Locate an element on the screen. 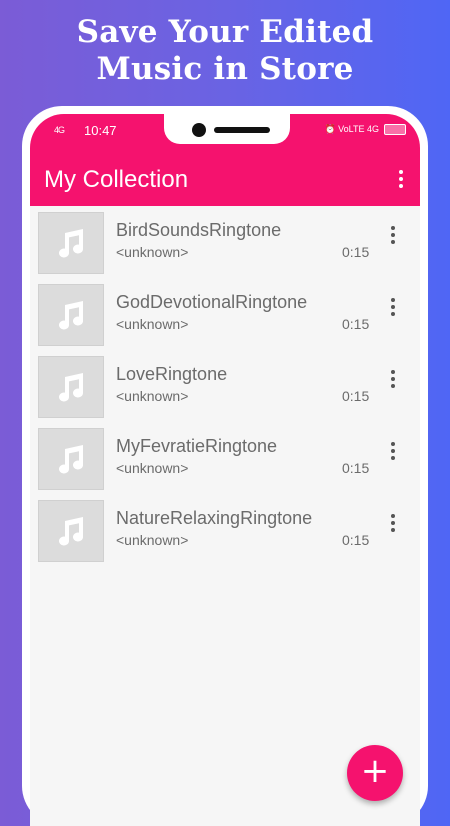  status-icons: ⏰ VoLTE 4G is located at coordinates (365, 129).